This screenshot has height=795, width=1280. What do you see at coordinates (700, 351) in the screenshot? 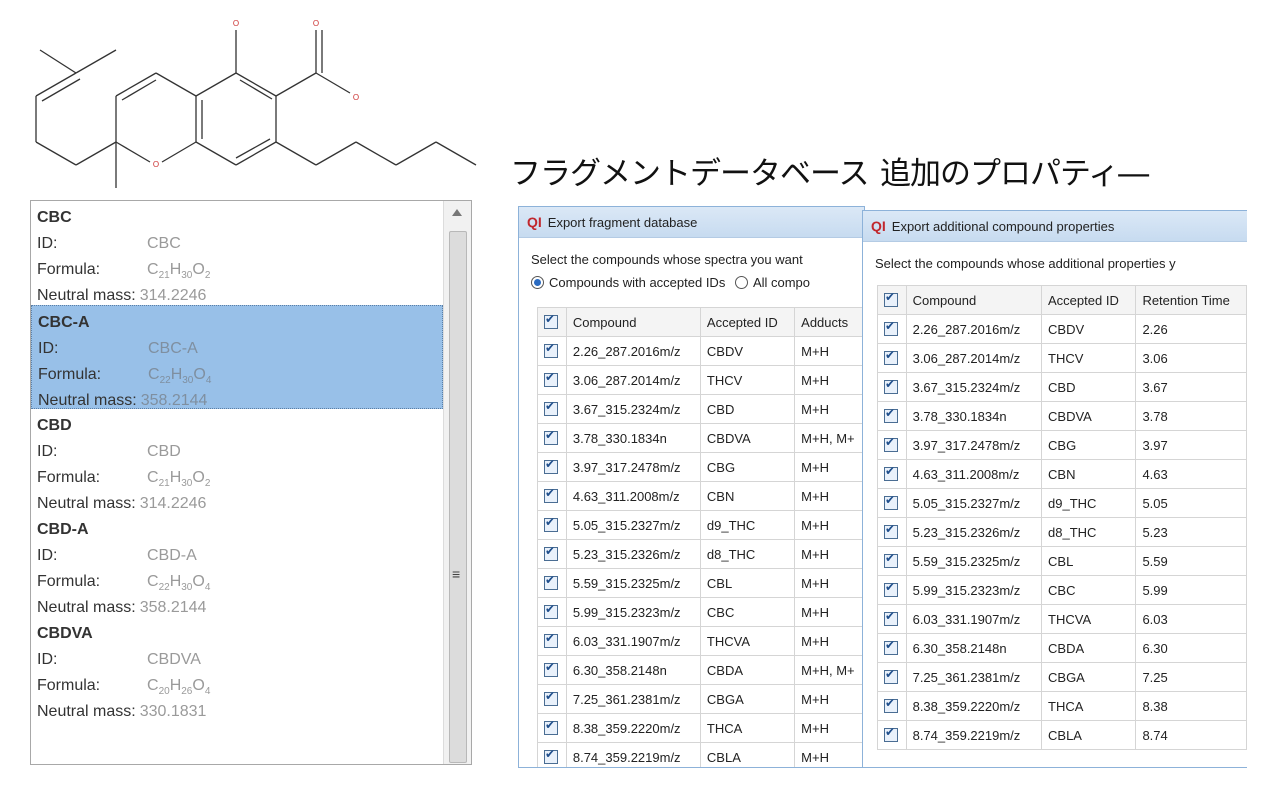
I see `table-row: 2.26_287.2016m/zCBDVM+H` at bounding box center [700, 351].